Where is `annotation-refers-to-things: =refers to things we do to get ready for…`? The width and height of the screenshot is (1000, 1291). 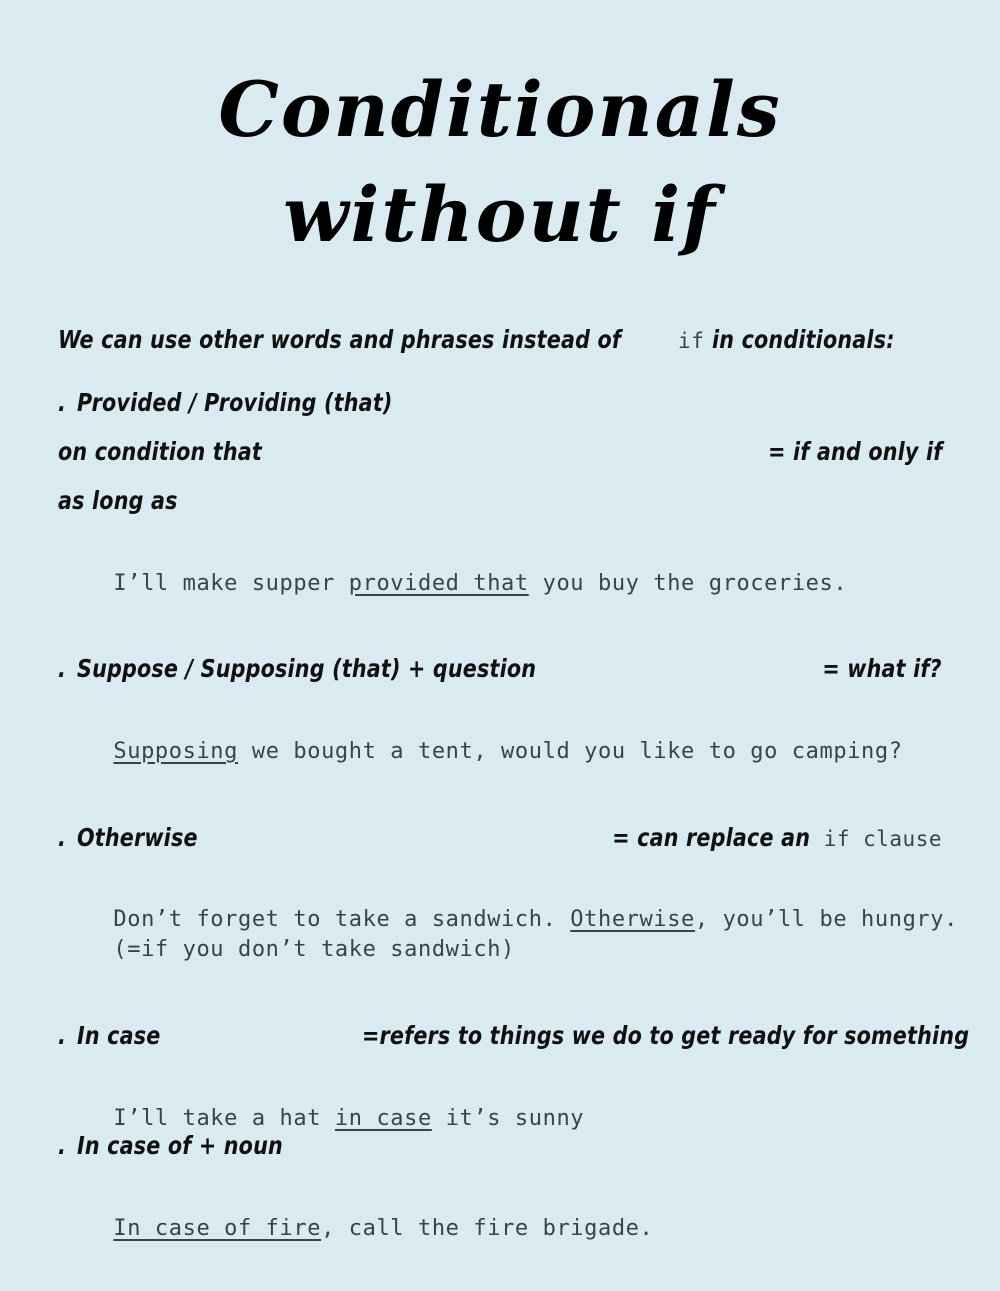 annotation-refers-to-things: =refers to things we do to get ready for… is located at coordinates (666, 1035).